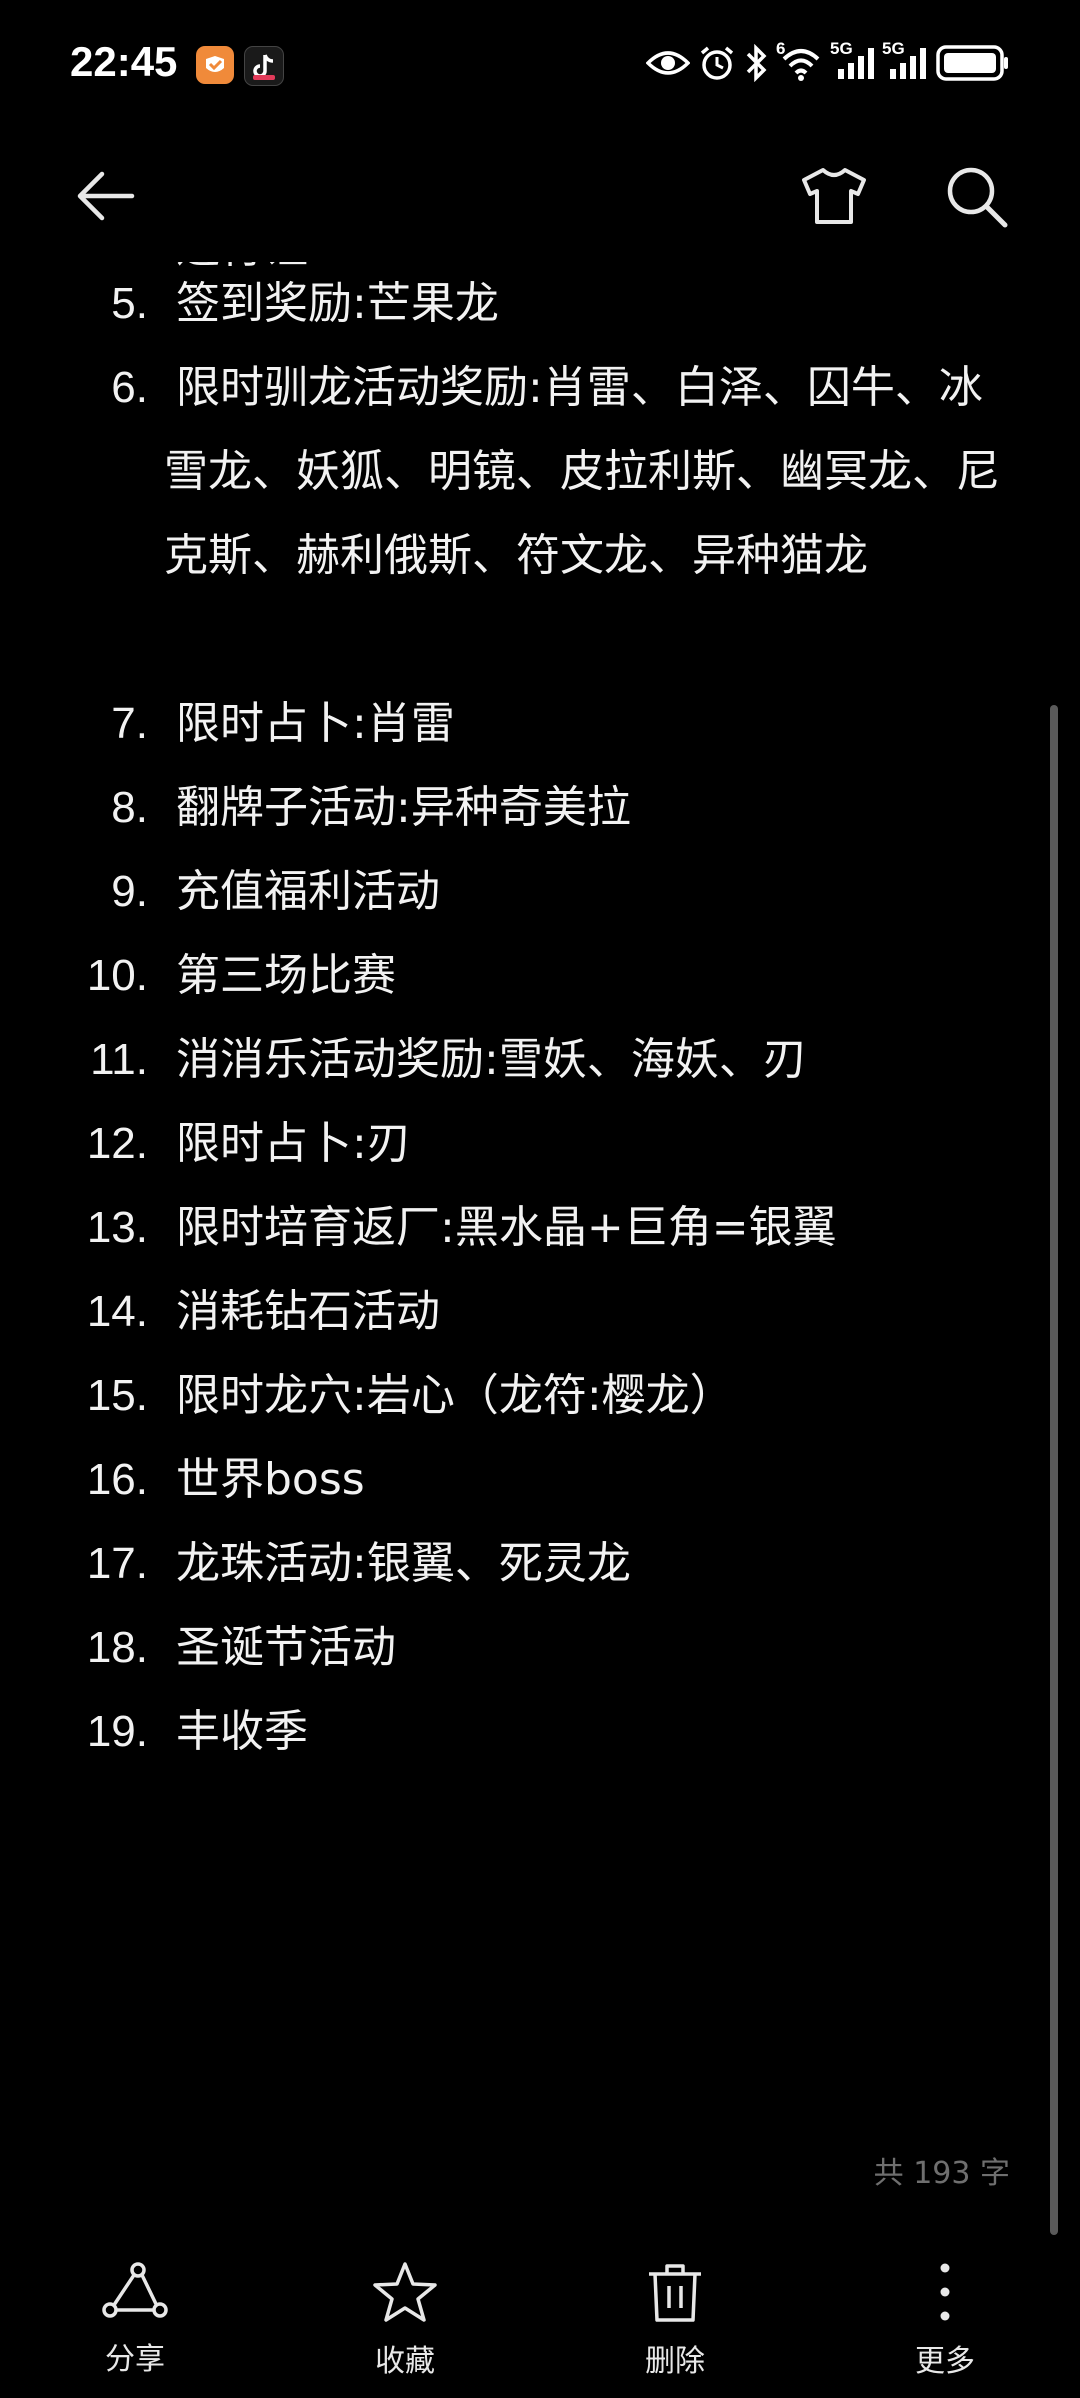 The width and height of the screenshot is (1080, 2398). Describe the element at coordinates (117, 1563) in the screenshot. I see `list-number: 17.` at that location.